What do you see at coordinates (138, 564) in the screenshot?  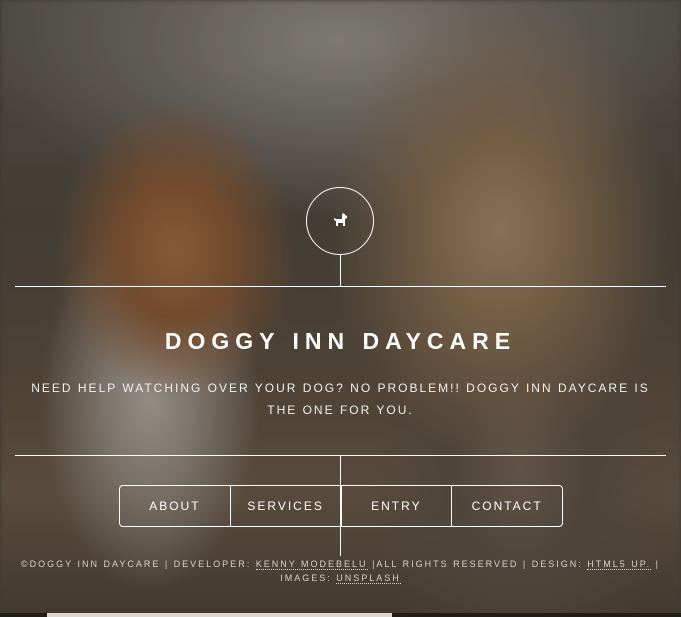 I see `copyright-text: ©DOGGY INN DAYCARE | DEVELOPER:` at bounding box center [138, 564].